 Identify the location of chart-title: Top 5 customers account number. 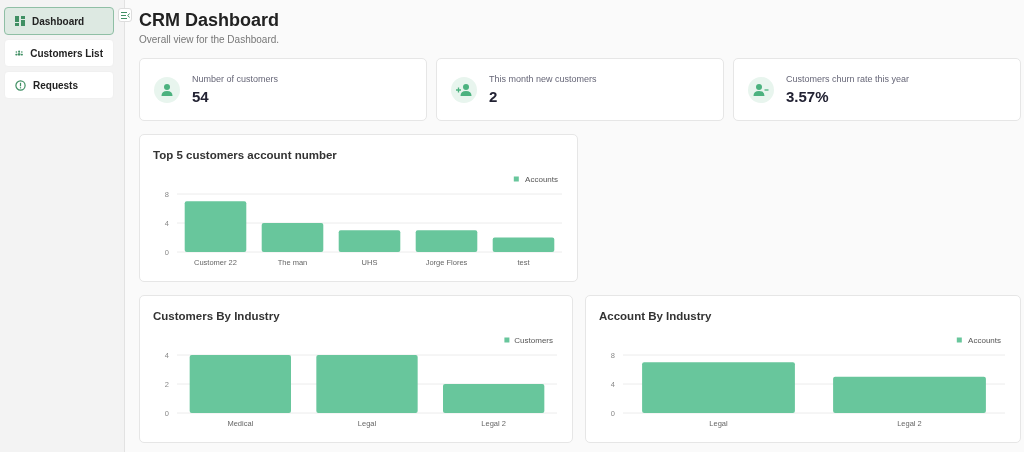
(245, 156).